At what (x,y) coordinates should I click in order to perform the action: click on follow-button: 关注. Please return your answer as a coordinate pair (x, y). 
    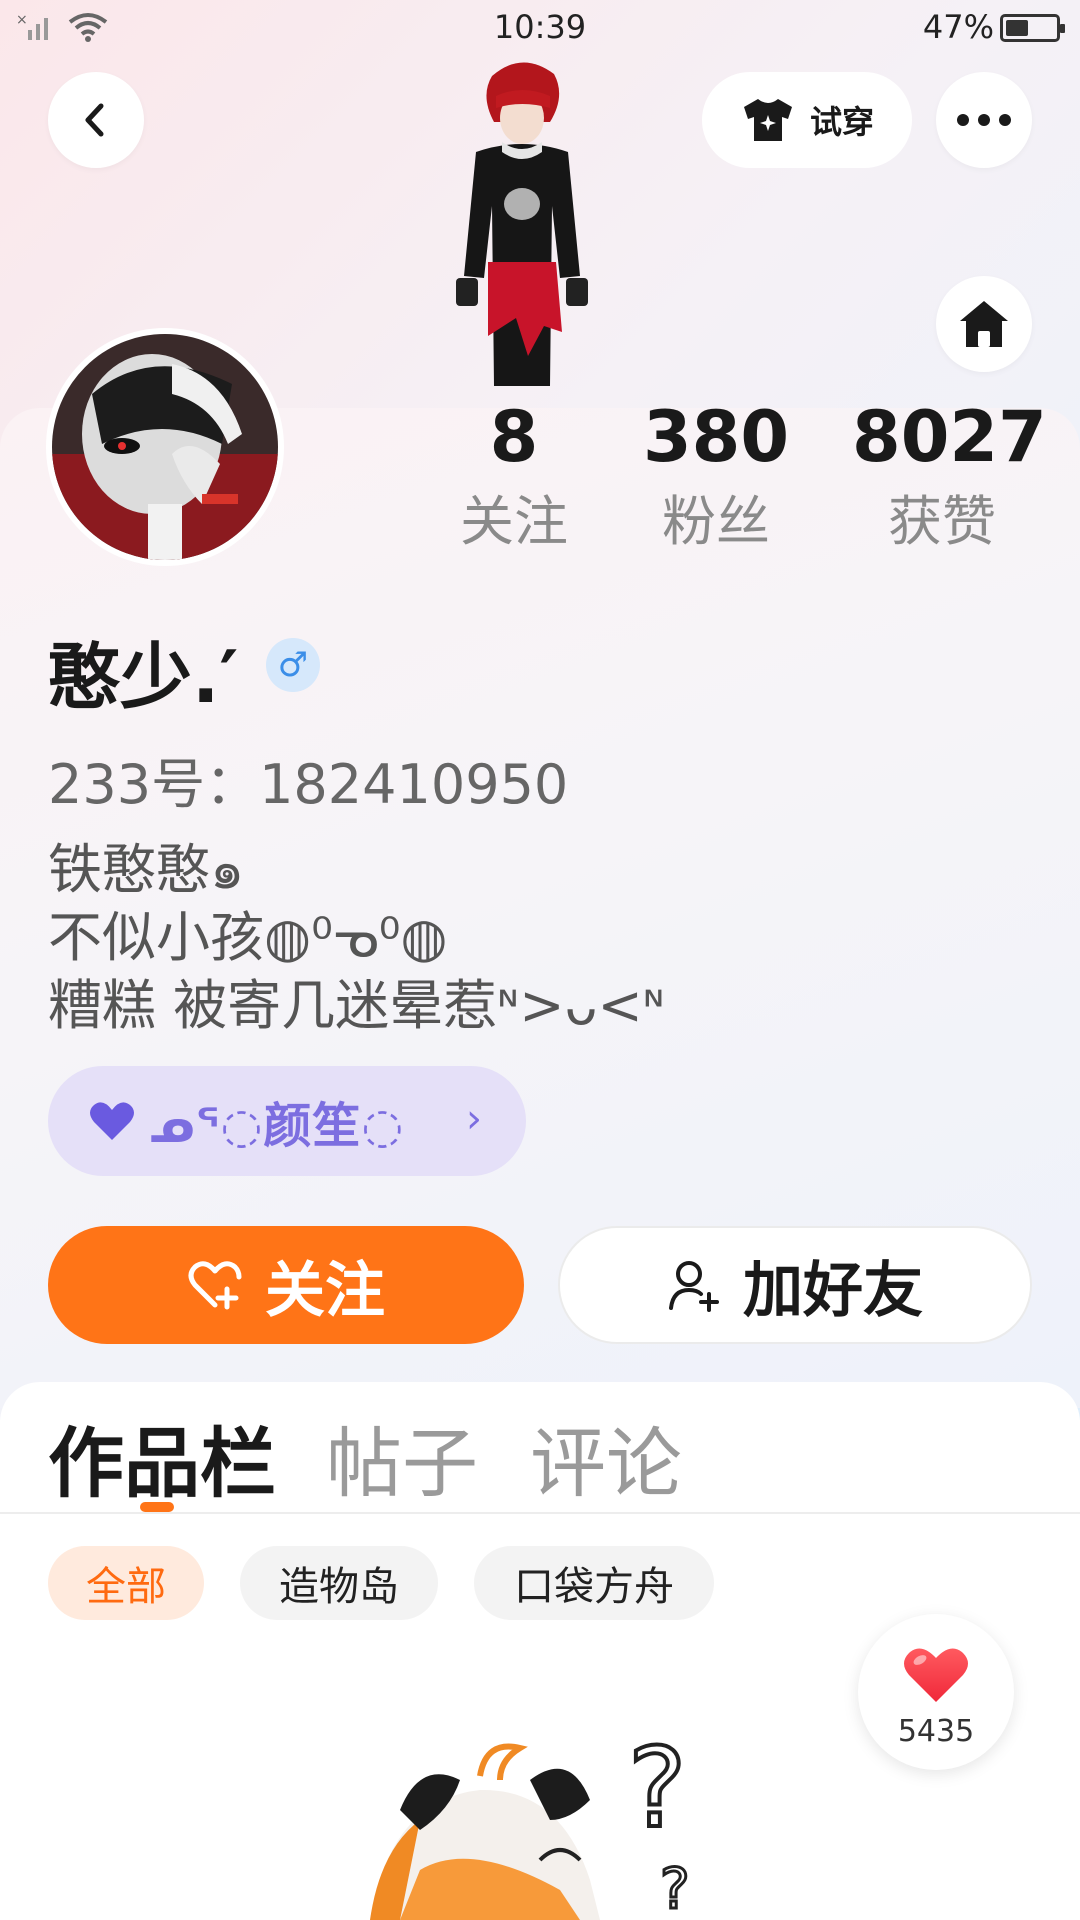
    Looking at the image, I should click on (286, 1285).